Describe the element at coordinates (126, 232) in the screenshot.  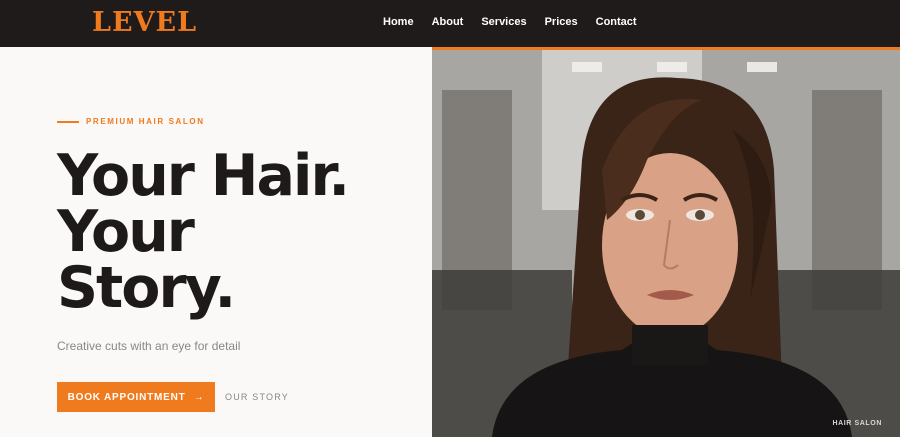
I see `headline-line-2: Your` at that location.